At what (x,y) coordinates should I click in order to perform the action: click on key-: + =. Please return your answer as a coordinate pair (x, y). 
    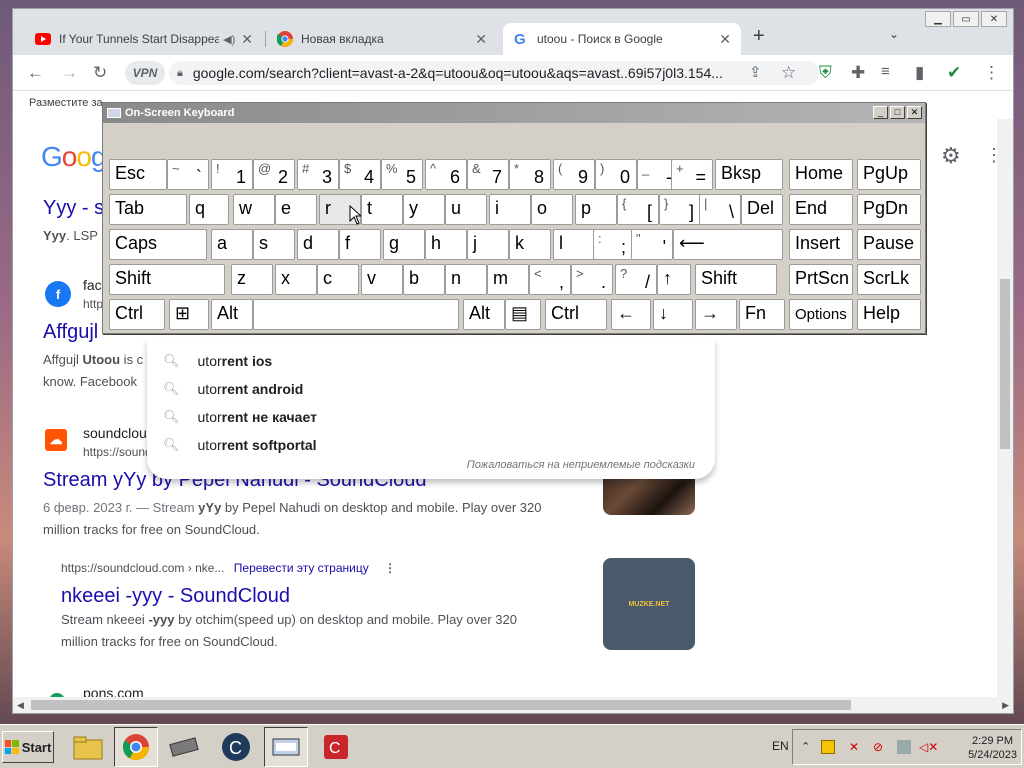
    Looking at the image, I should click on (692, 174).